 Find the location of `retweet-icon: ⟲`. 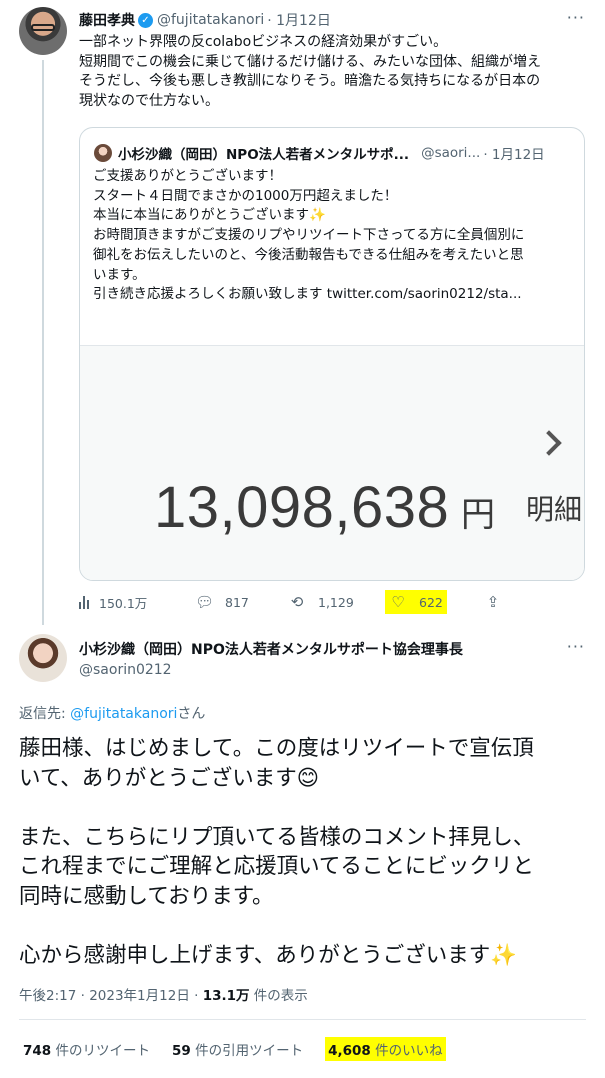

retweet-icon: ⟲ is located at coordinates (297, 602).